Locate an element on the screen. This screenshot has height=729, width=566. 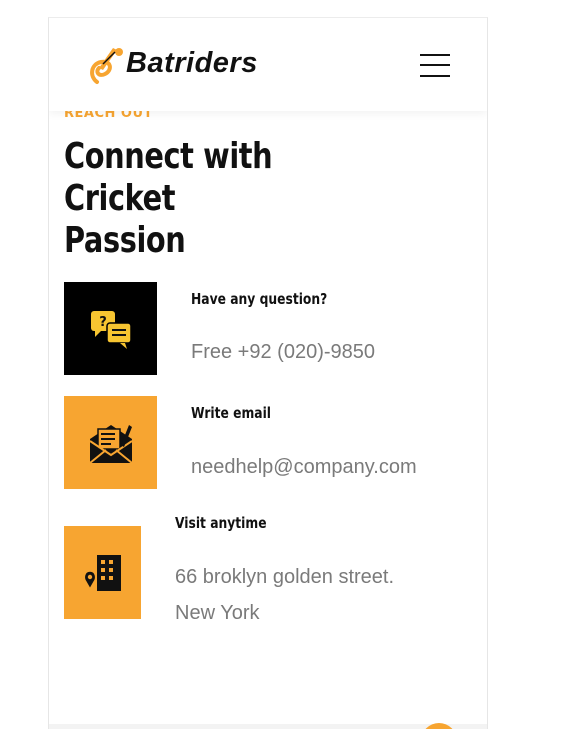
building-location-icon is located at coordinates (102, 572).